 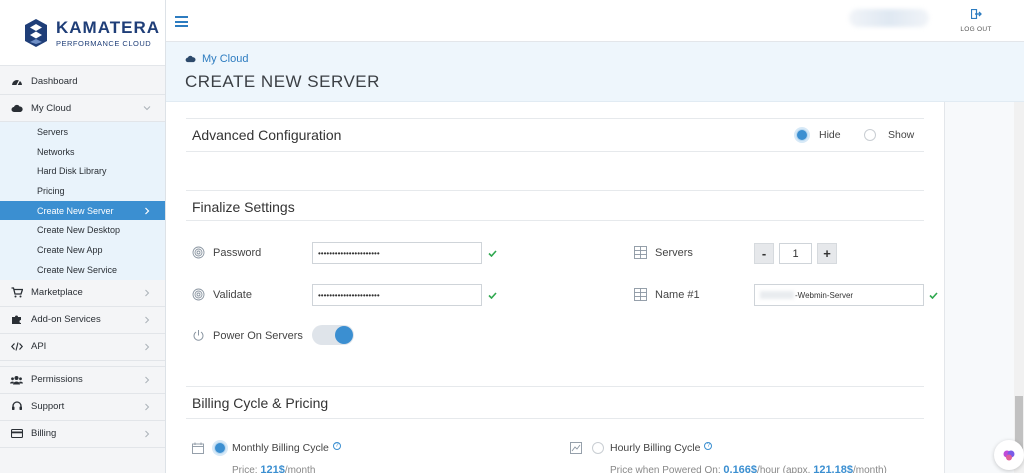 I want to click on billing-title: Billing Cycle & Pricing, so click(x=260, y=403).